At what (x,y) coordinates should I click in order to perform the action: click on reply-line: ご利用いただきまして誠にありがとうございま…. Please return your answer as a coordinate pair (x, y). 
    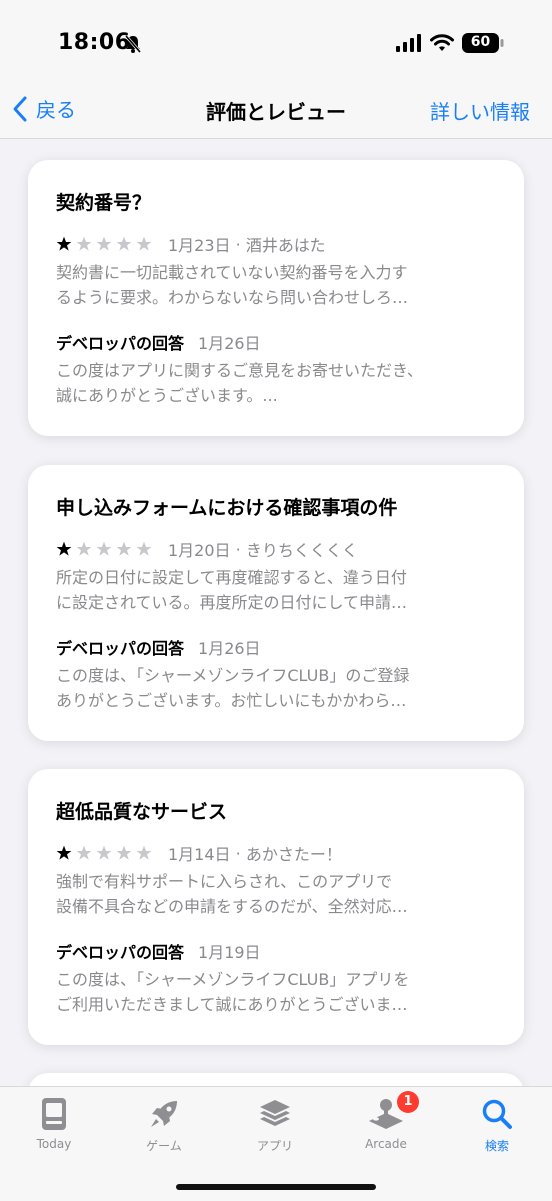
    Looking at the image, I should click on (232, 1004).